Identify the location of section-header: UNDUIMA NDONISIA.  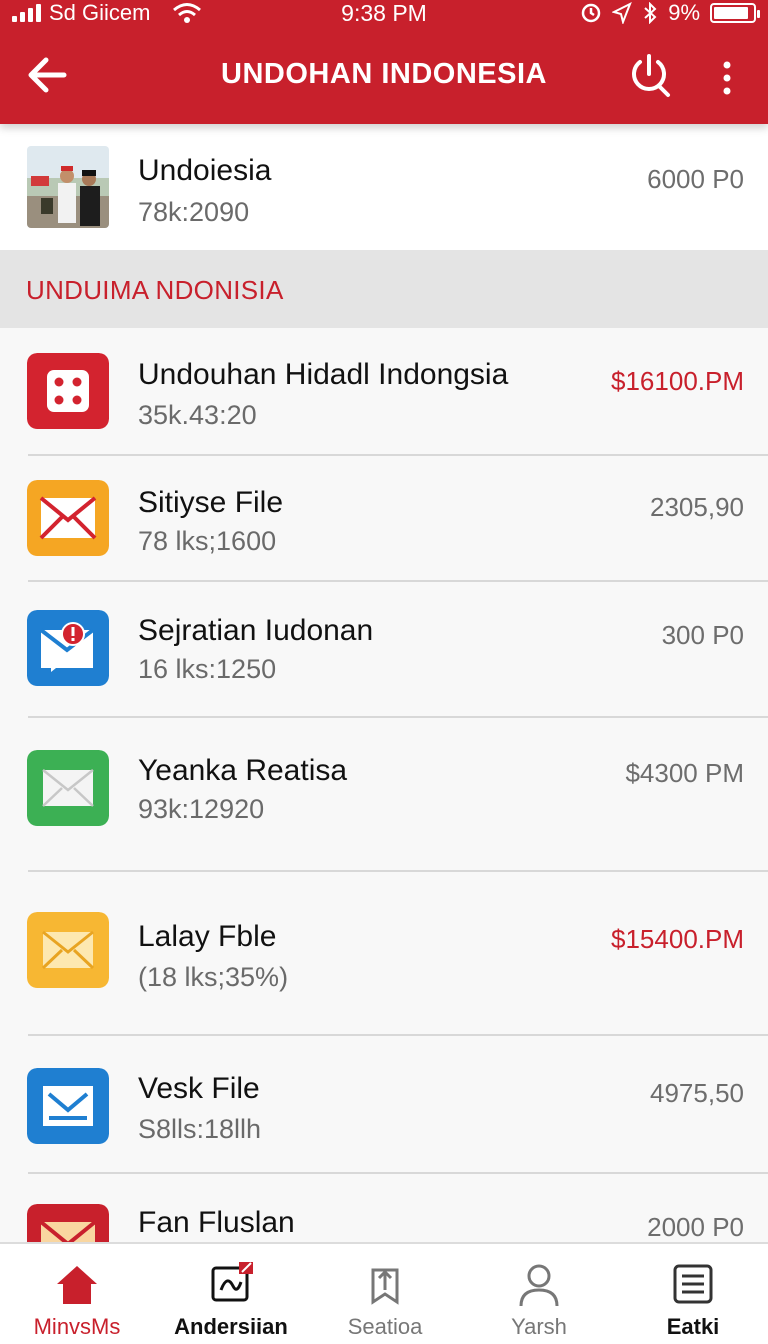
(384, 289).